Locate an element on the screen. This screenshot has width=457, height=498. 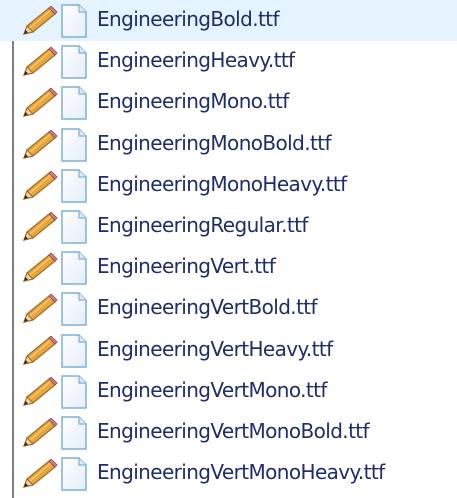
file-list-item: EngineeringMonoHeavy.ttf is located at coordinates (228, 185).